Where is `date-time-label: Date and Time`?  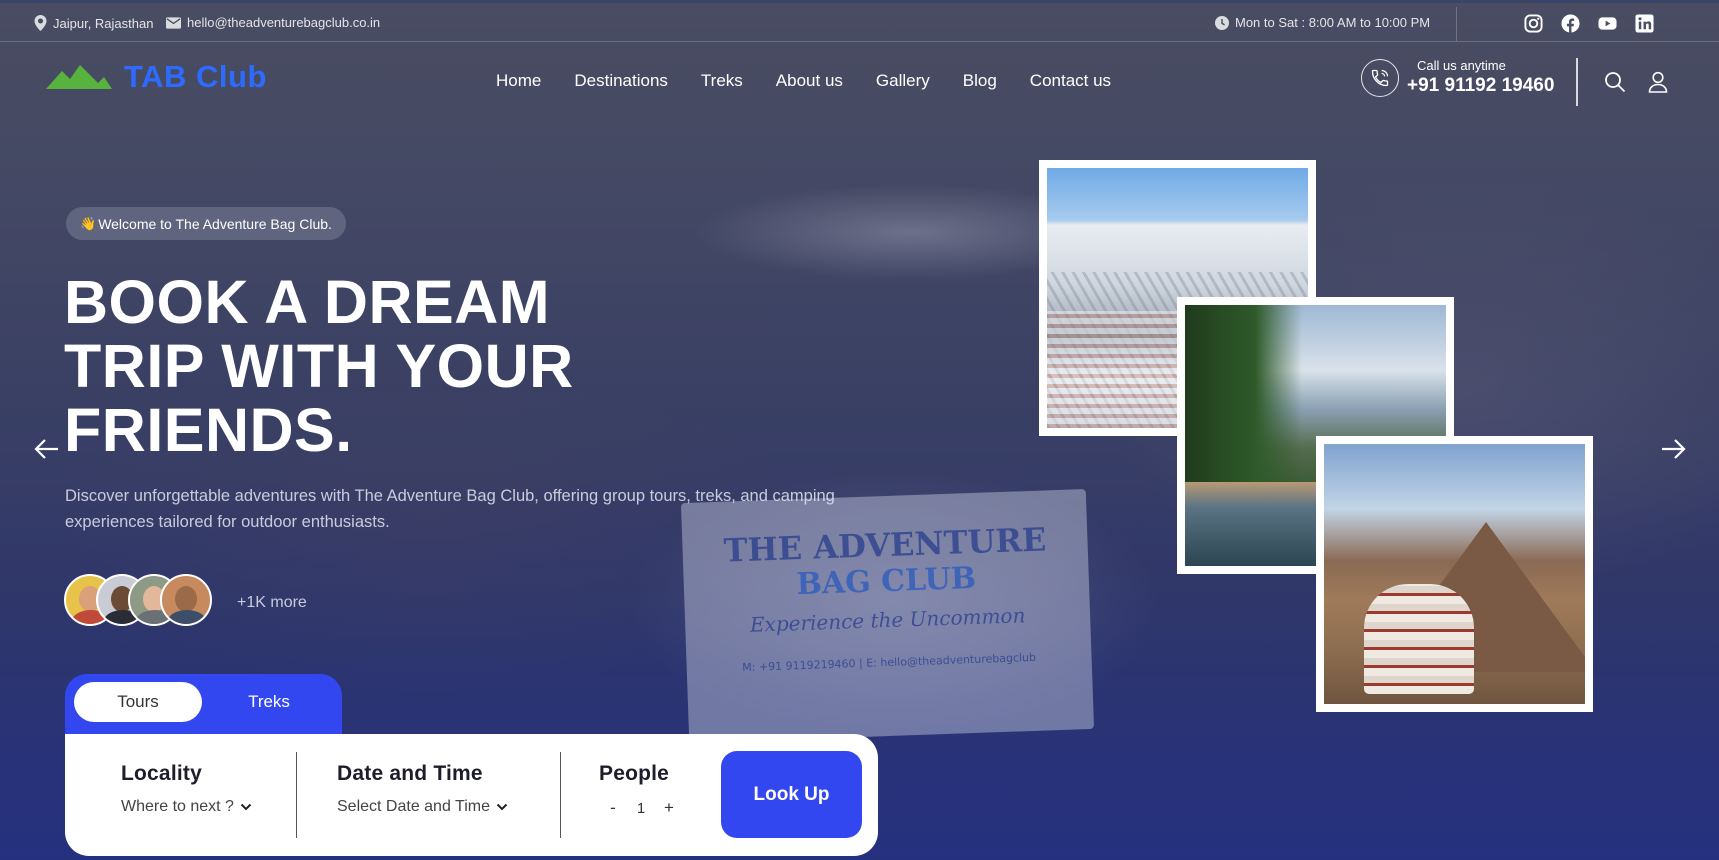
date-time-label: Date and Time is located at coordinates (410, 773).